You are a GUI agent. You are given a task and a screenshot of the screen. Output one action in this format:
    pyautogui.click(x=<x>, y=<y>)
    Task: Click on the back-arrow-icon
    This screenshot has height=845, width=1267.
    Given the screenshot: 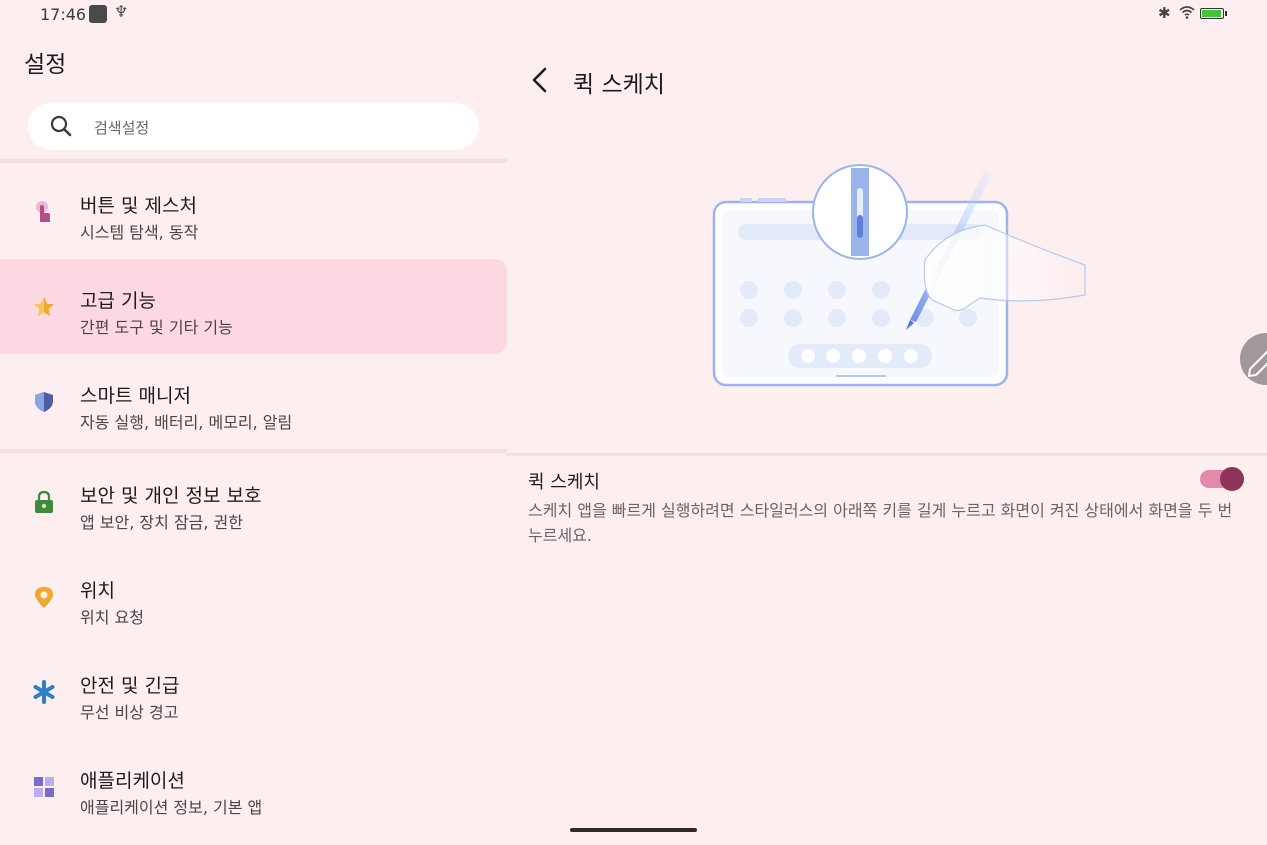 What is the action you would take?
    pyautogui.click(x=540, y=80)
    